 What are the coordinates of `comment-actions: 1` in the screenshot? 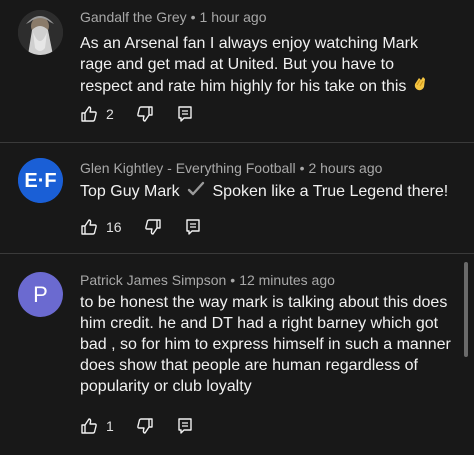 It's located at (148, 426).